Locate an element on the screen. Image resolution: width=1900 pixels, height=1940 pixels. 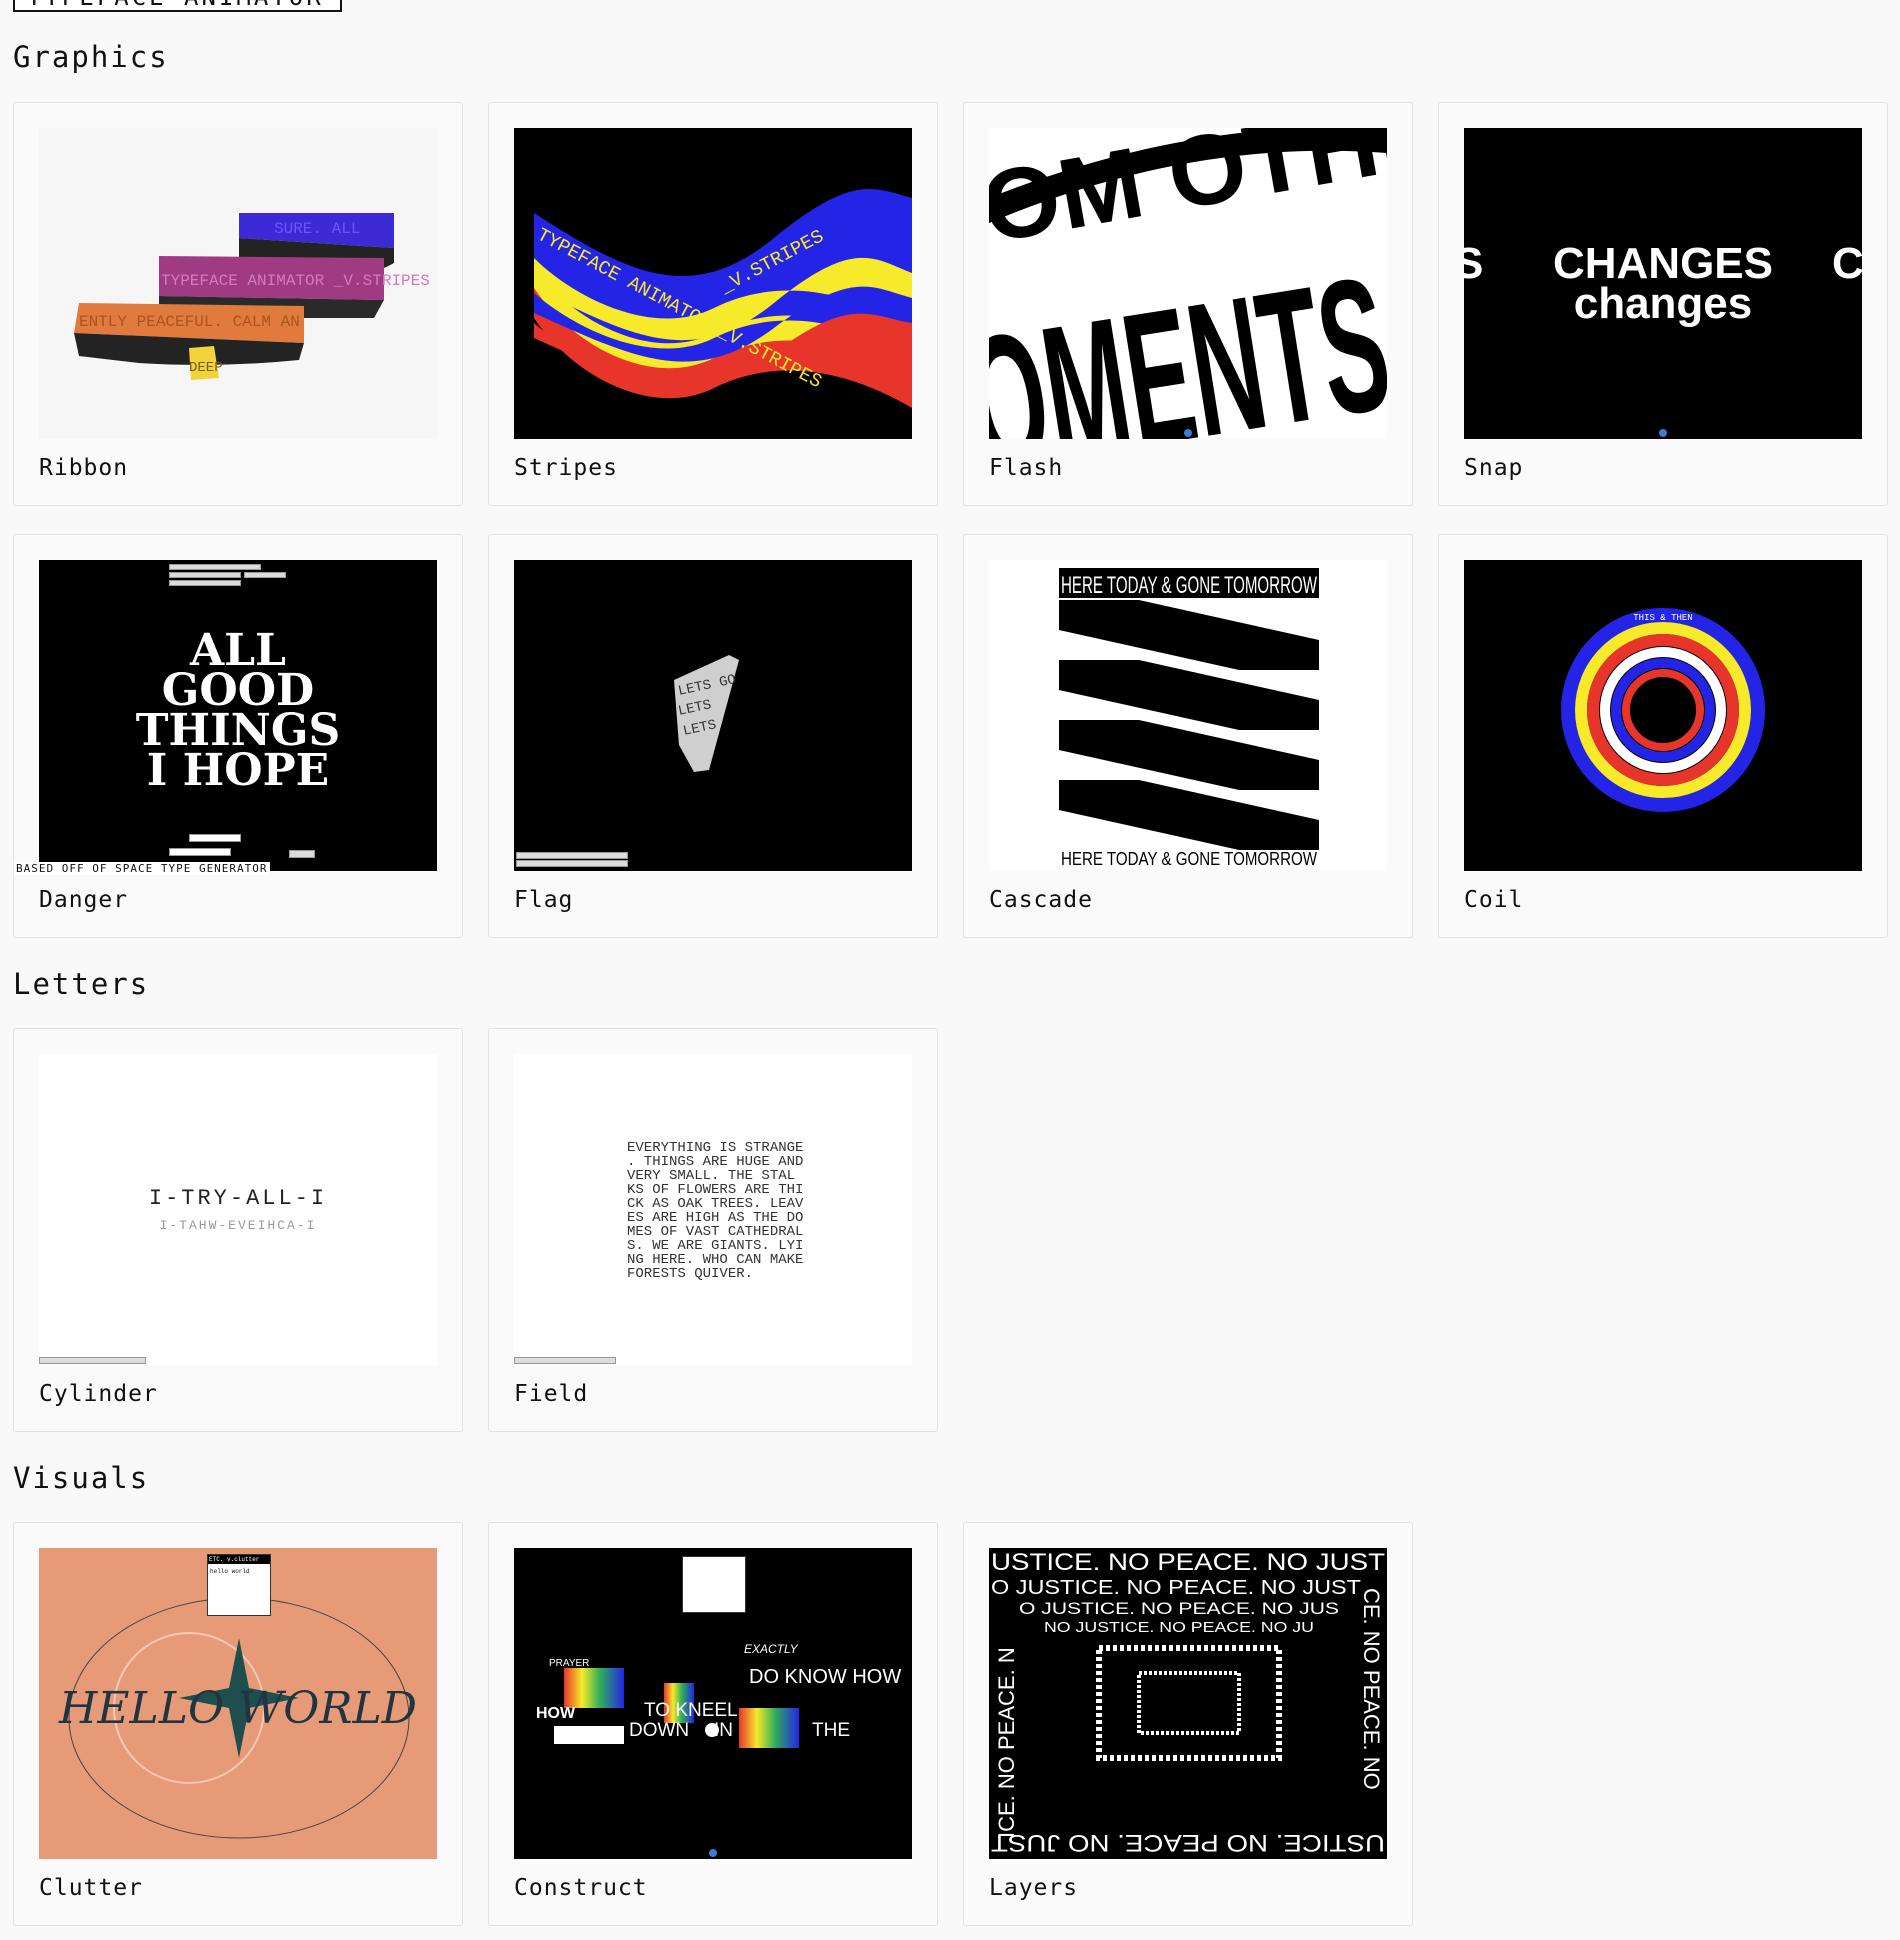
section-title-letters: Letters is located at coordinates (81, 984).